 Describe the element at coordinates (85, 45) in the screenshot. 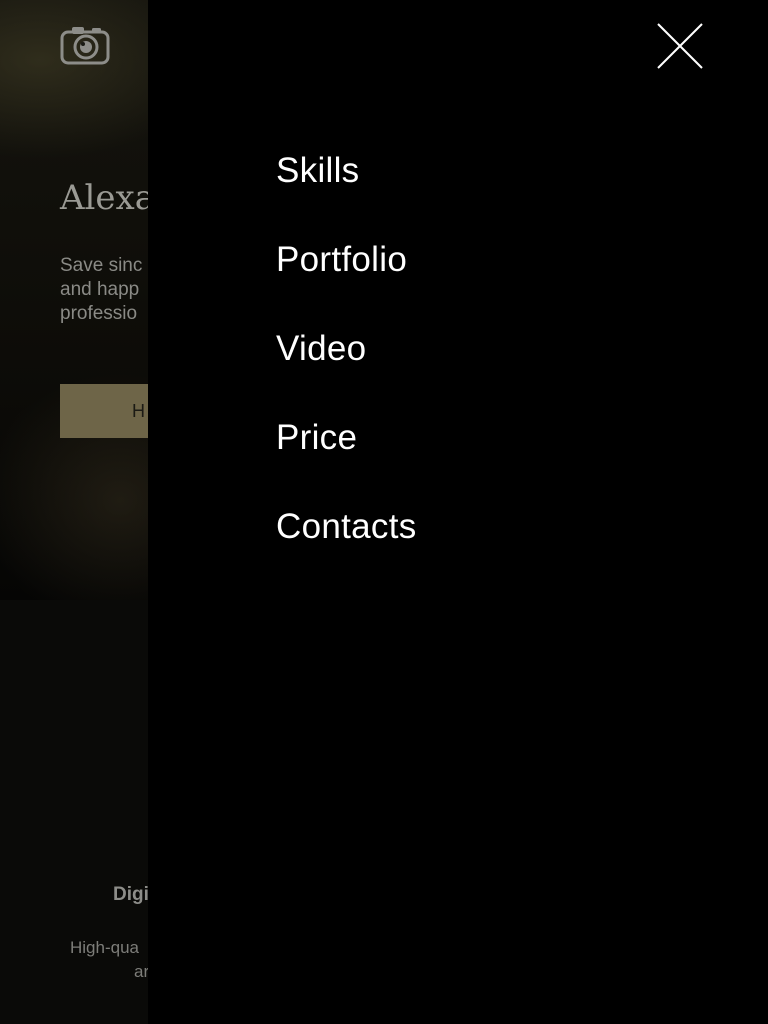

I see `camera-icon` at that location.